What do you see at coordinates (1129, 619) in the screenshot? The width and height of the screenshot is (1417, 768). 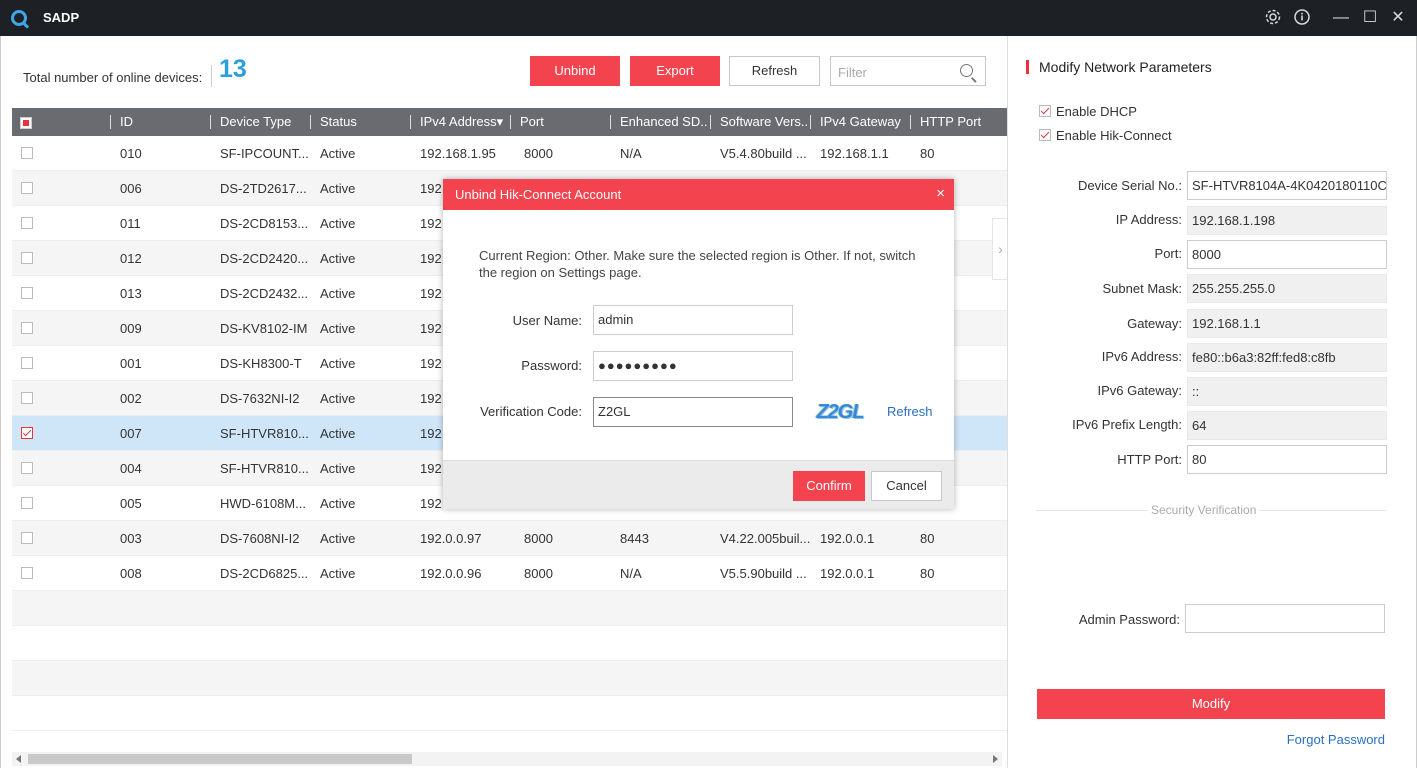 I see `admin-password-label: Admin Password:` at bounding box center [1129, 619].